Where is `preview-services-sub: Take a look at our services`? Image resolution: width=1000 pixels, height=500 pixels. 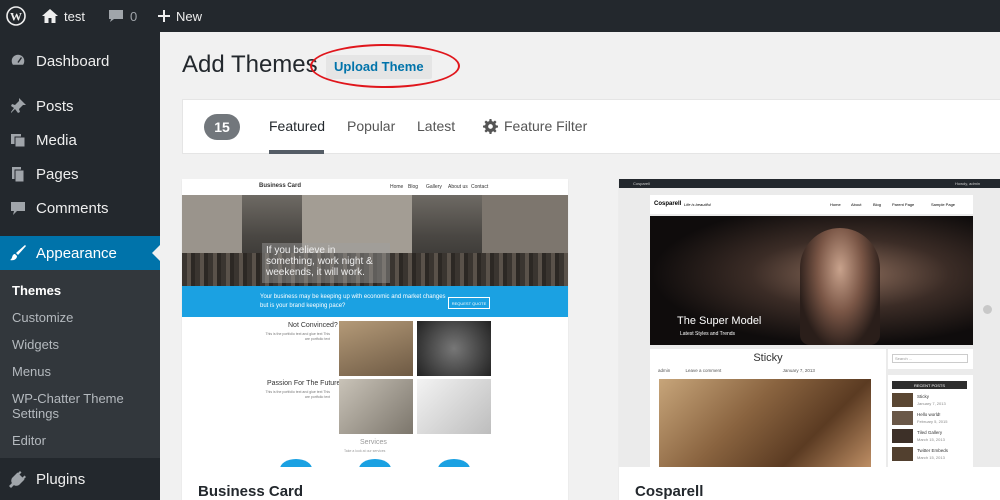
preview-services-sub: Take a look at our services is located at coordinates (365, 451).